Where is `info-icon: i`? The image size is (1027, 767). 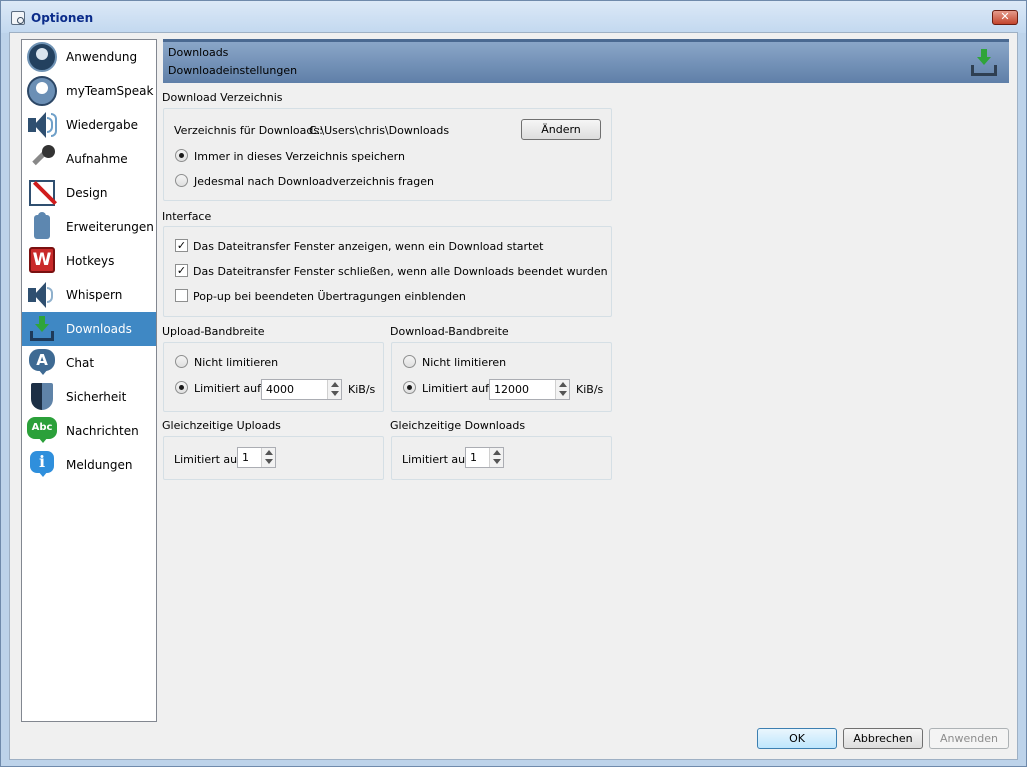 info-icon: i is located at coordinates (42, 465).